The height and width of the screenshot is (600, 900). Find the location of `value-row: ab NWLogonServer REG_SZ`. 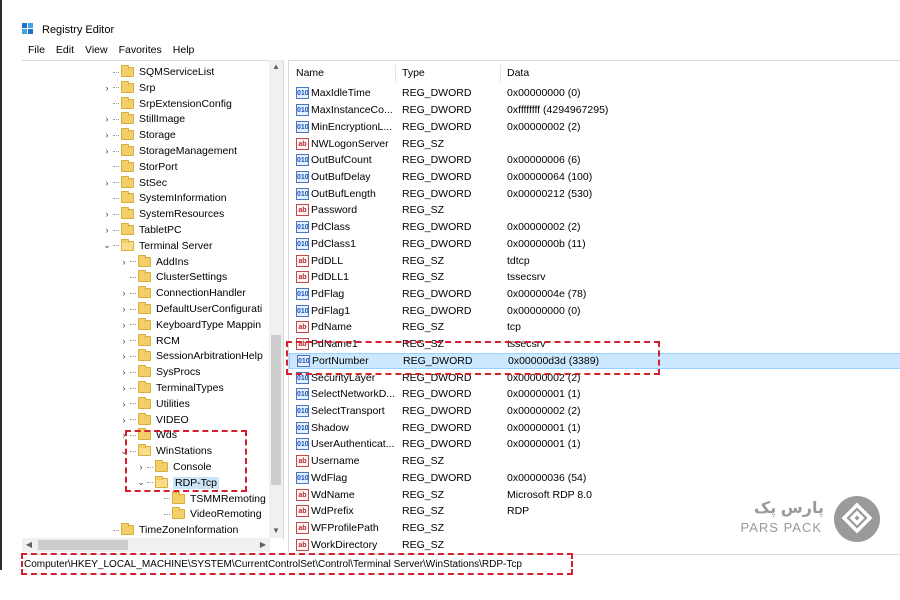

value-row: ab NWLogonServer REG_SZ is located at coordinates (594, 143).